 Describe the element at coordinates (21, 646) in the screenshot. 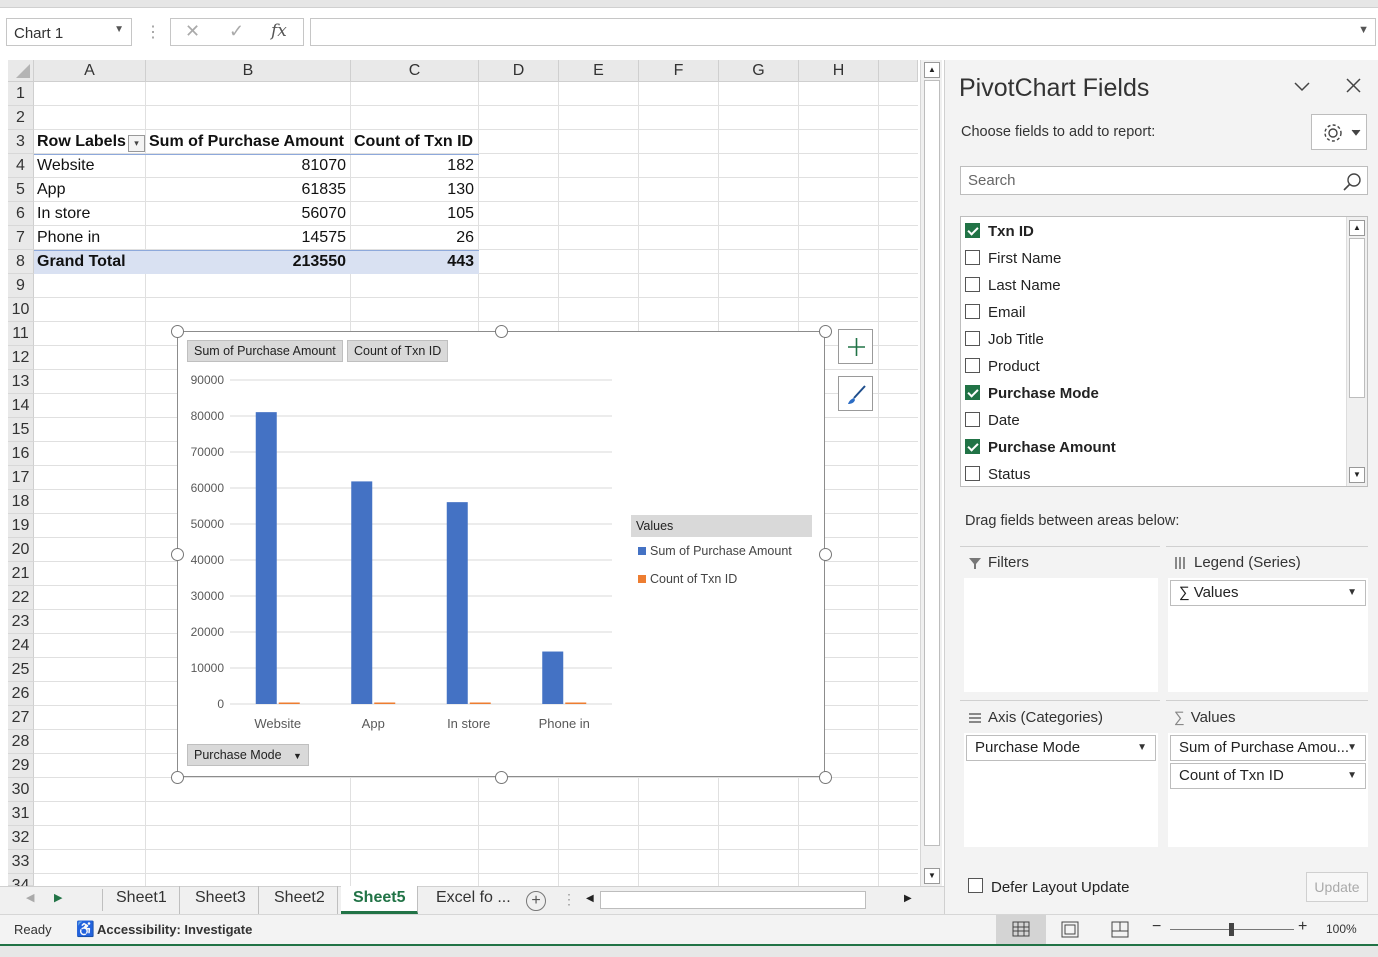

I see `row-header-24: 24` at that location.